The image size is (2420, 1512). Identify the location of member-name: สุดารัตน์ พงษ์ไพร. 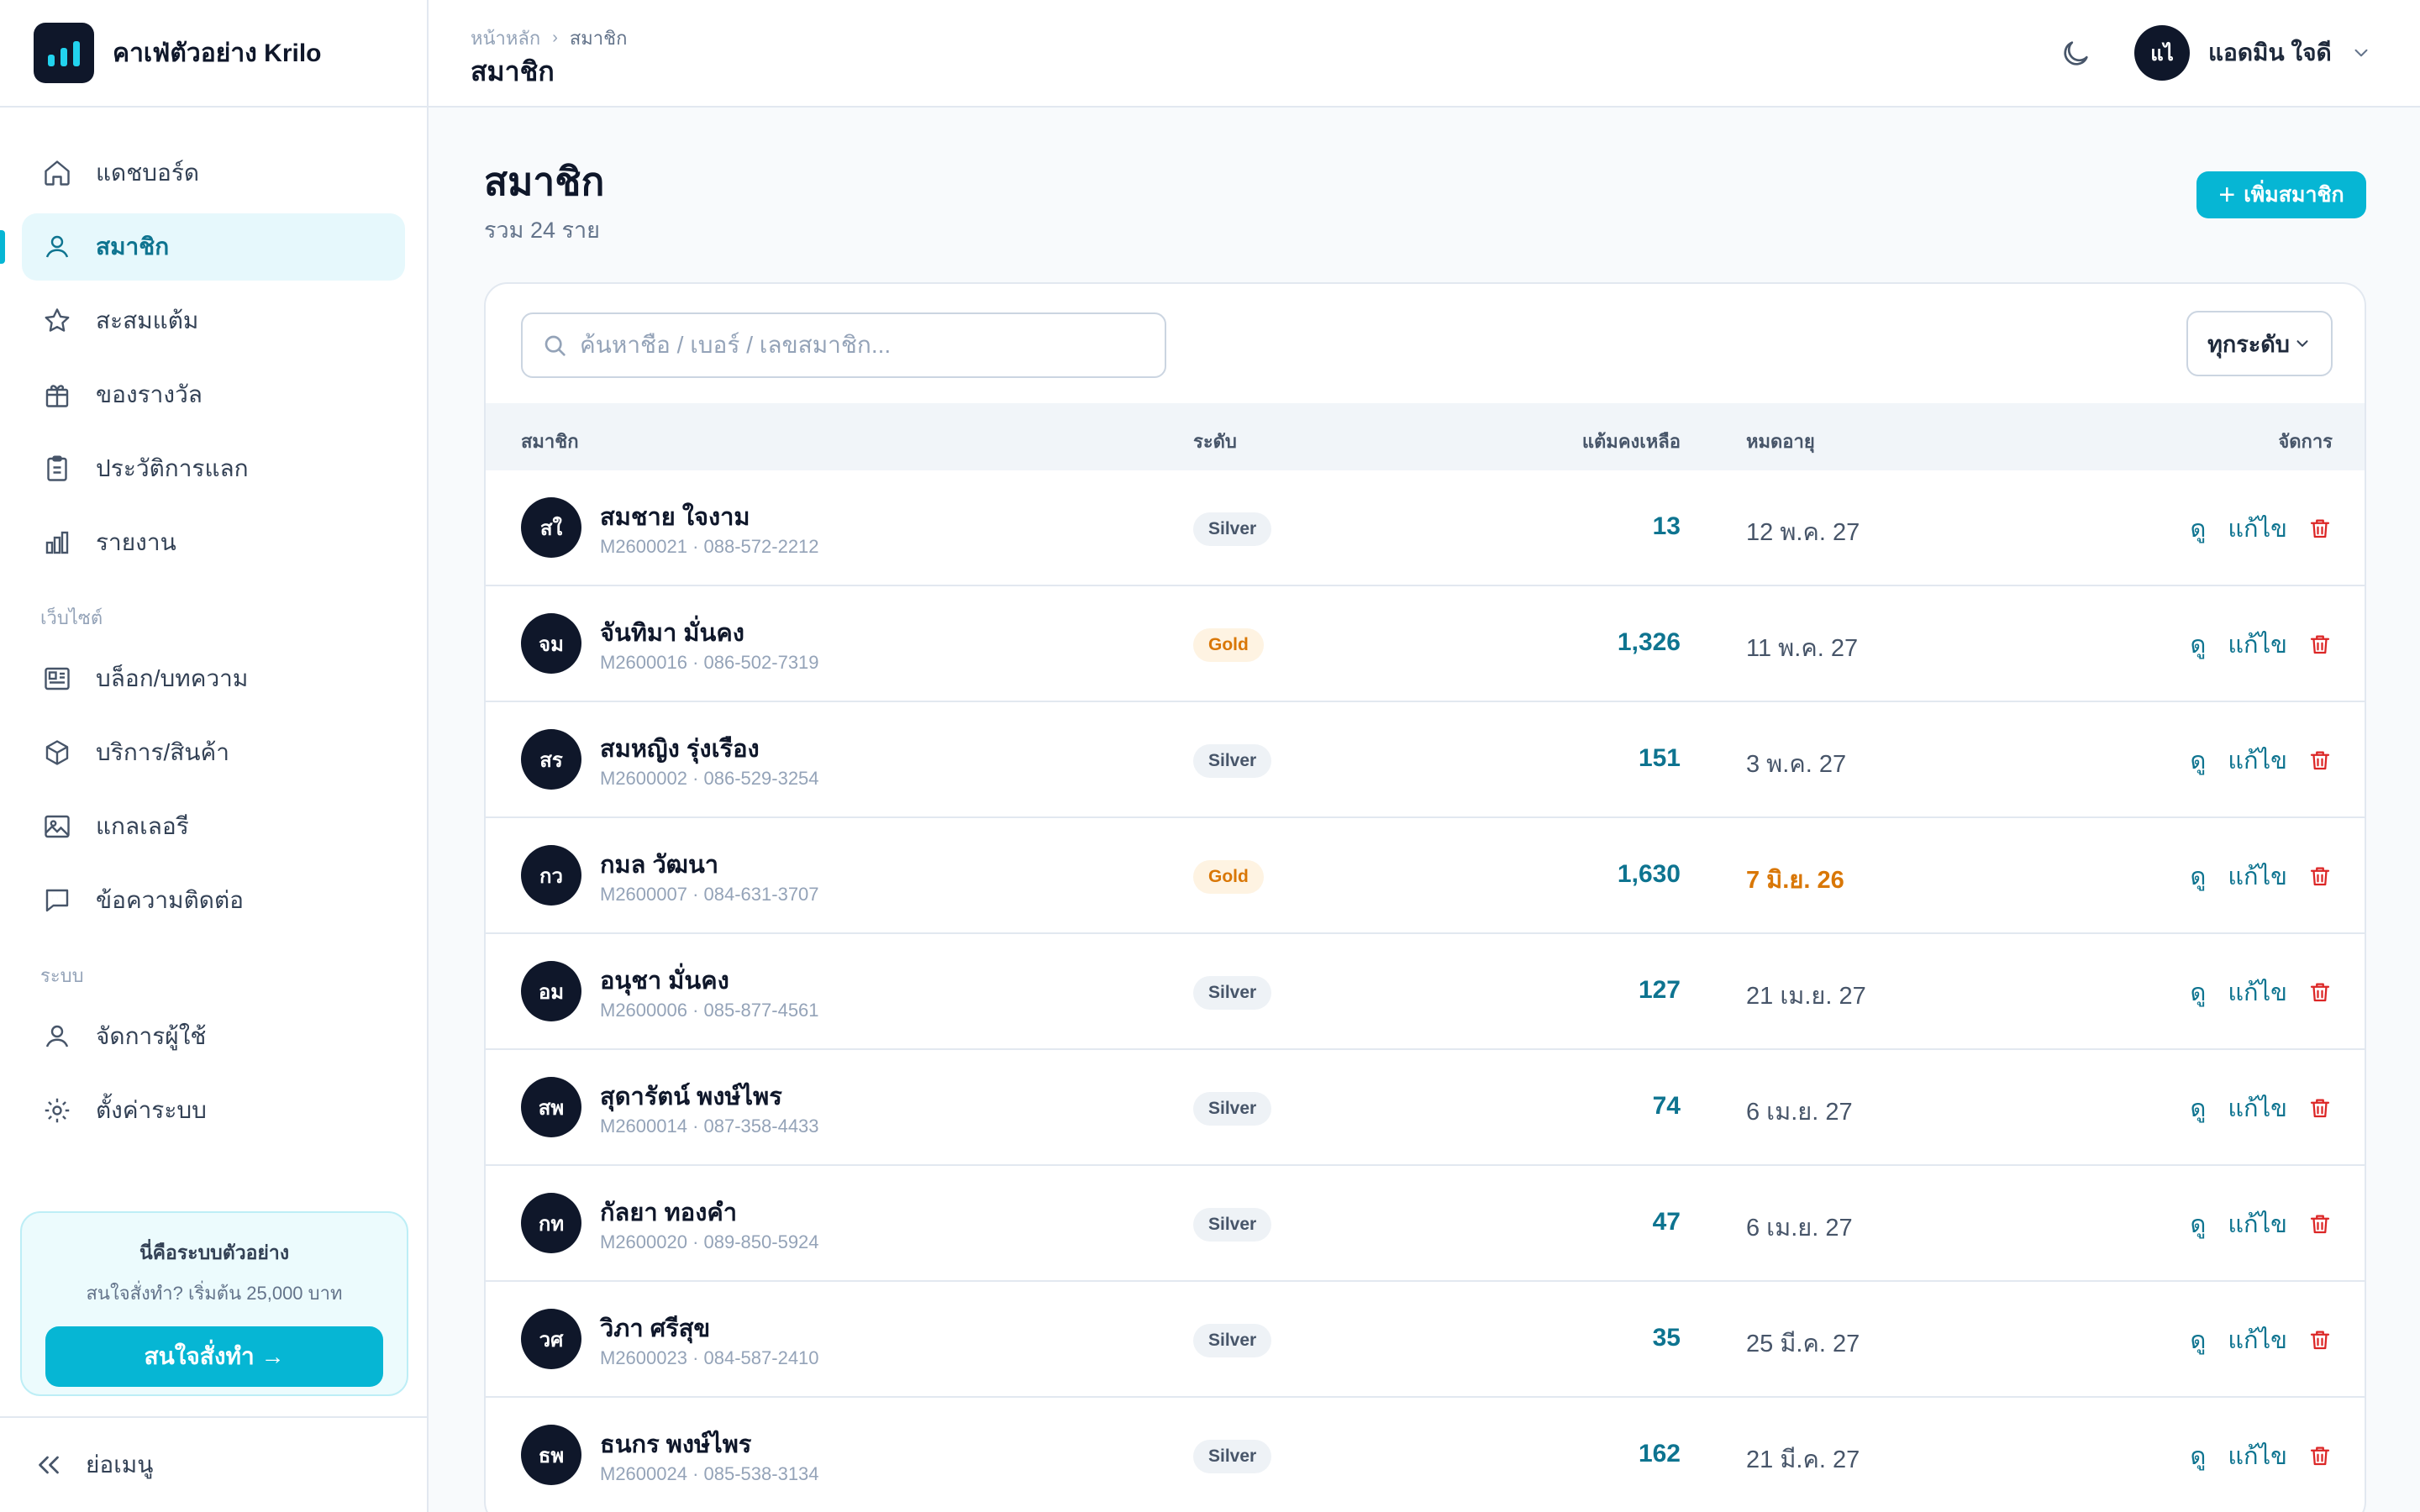
(691, 1096).